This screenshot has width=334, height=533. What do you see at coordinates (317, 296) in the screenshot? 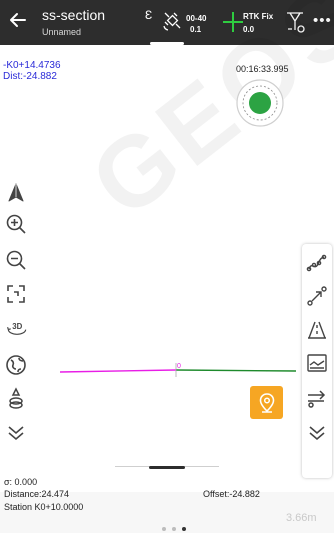
I see `stakeout-line-icon` at bounding box center [317, 296].